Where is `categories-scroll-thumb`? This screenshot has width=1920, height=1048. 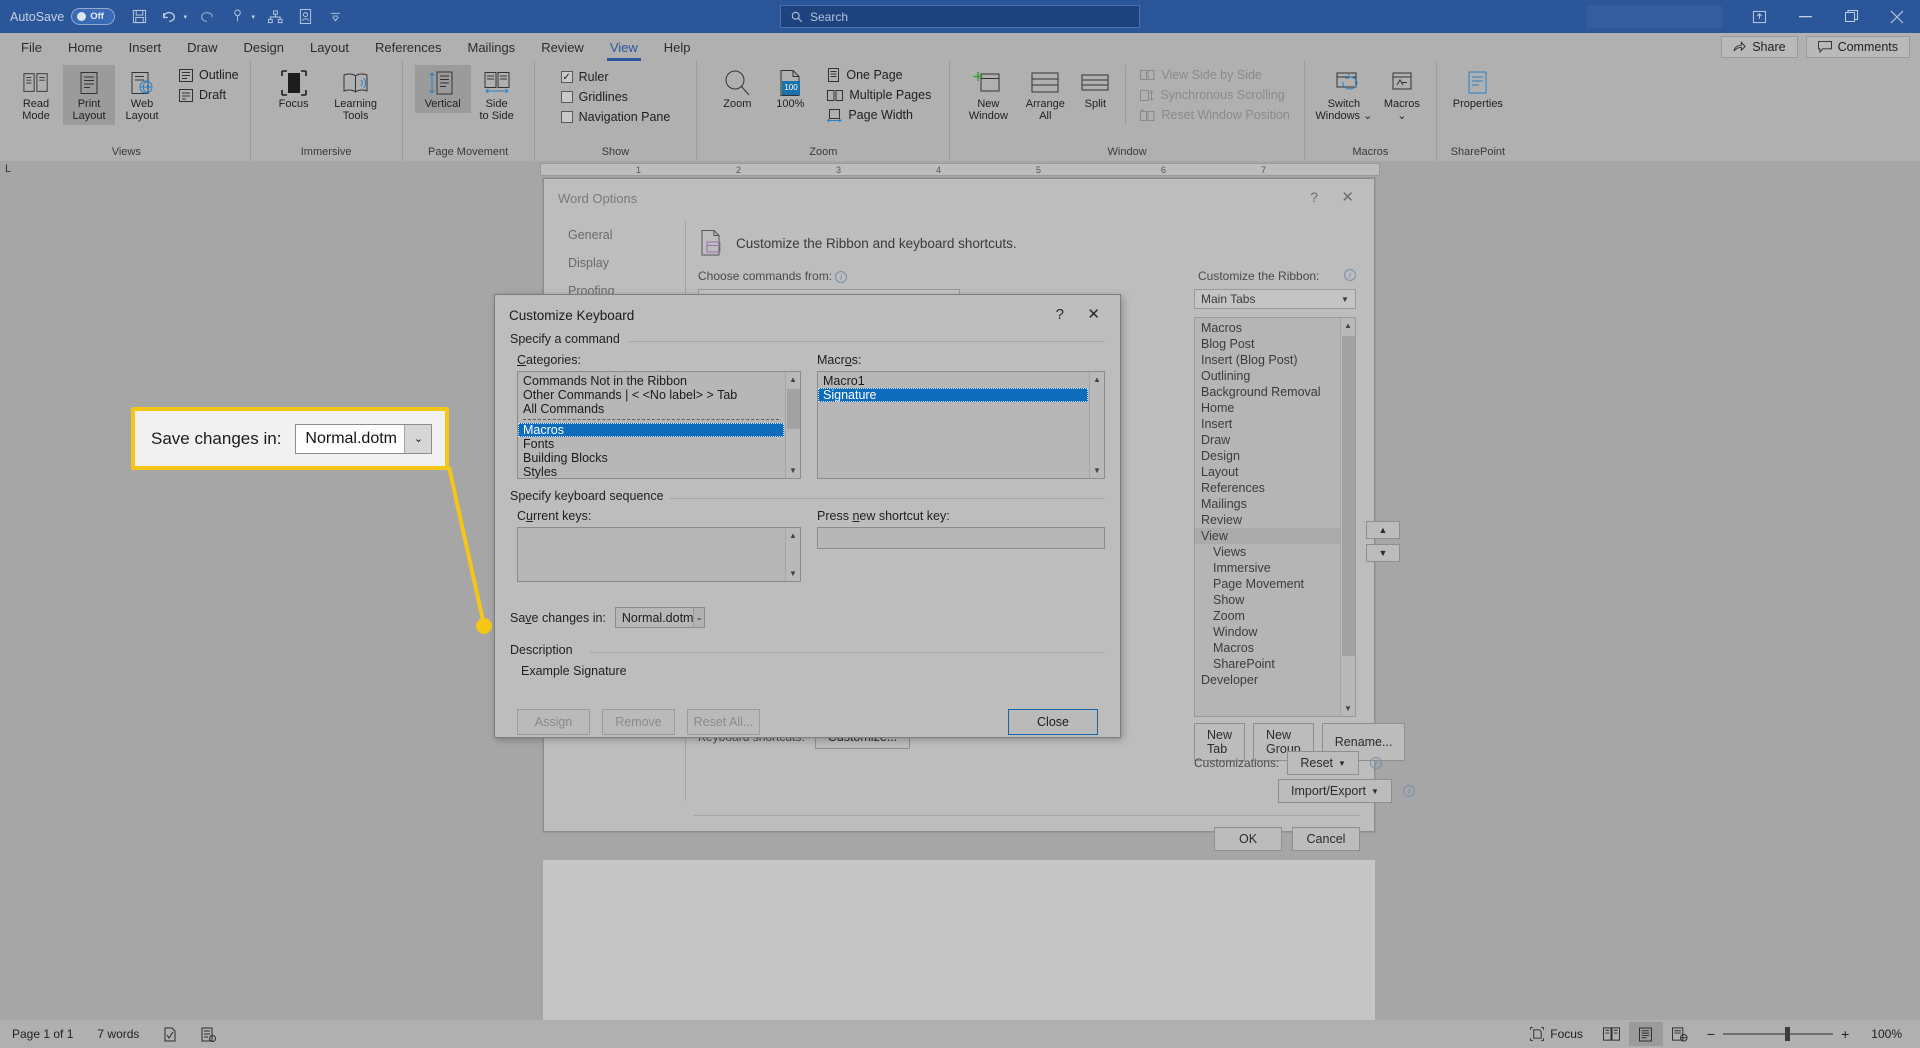
categories-scroll-thumb is located at coordinates (793, 409).